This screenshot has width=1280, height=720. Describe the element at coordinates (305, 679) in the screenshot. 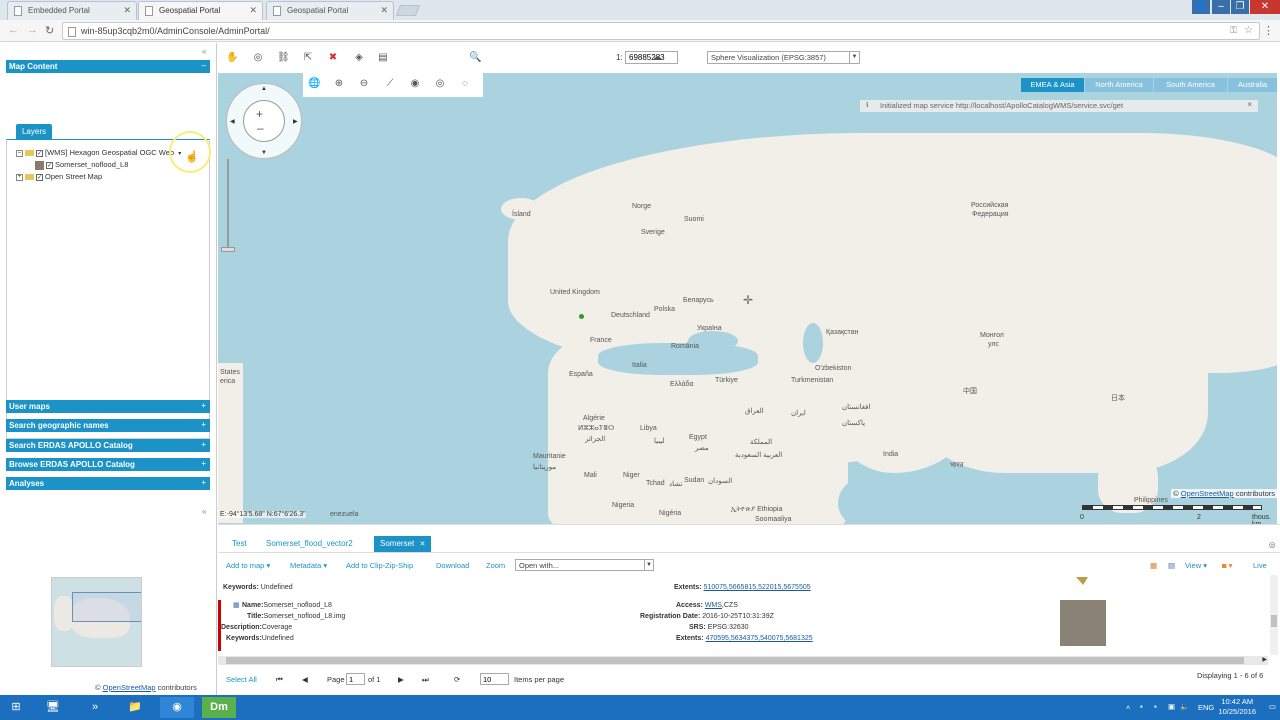

I see `previous-page-icon: ◀` at that location.